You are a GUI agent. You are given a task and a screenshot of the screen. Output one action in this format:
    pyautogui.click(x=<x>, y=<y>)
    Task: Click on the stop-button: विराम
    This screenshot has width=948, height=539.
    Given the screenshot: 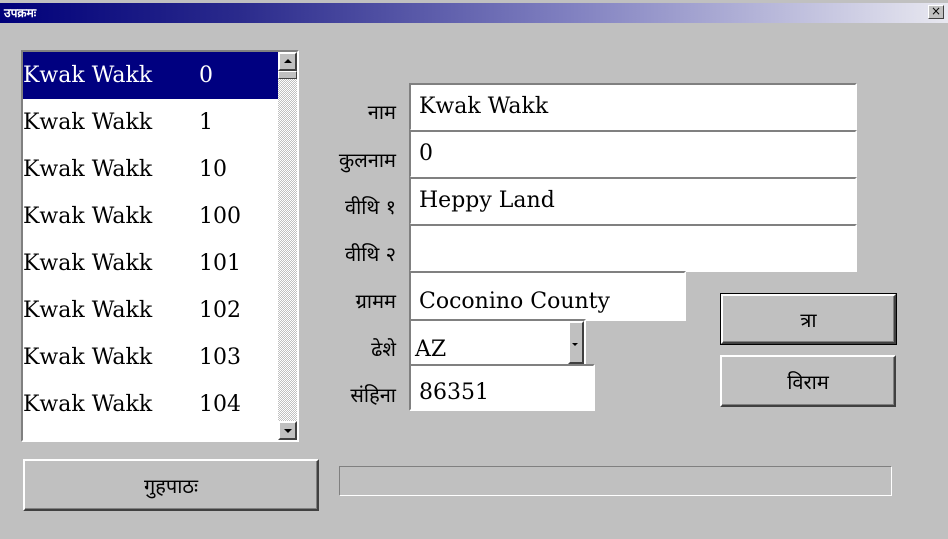 What is the action you would take?
    pyautogui.click(x=808, y=381)
    